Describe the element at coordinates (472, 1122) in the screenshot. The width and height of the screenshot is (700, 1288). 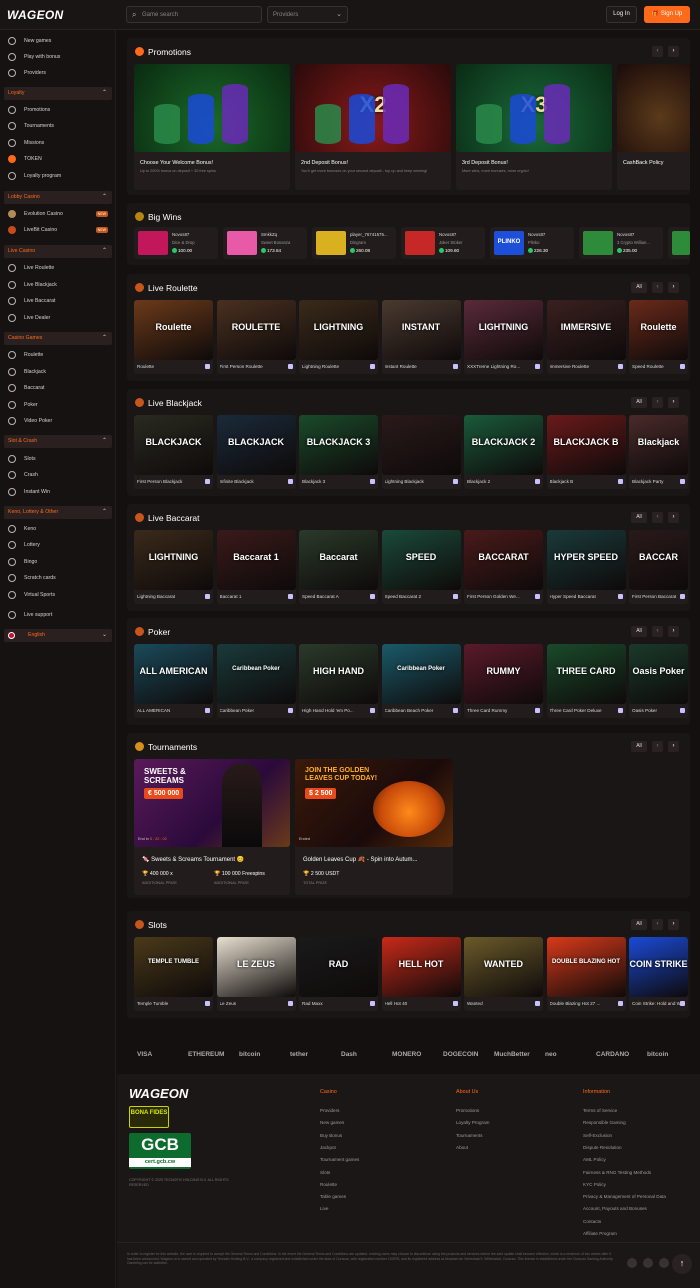
I see `footer-link: Loyalty Program` at that location.